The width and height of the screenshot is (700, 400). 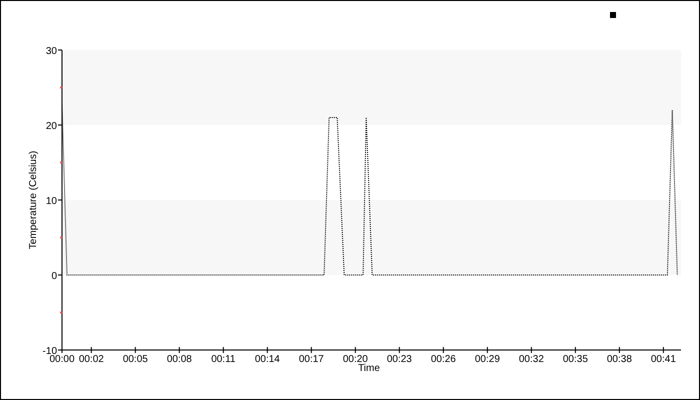 What do you see at coordinates (91, 359) in the screenshot?
I see `x-tick-label: 00:02` at bounding box center [91, 359].